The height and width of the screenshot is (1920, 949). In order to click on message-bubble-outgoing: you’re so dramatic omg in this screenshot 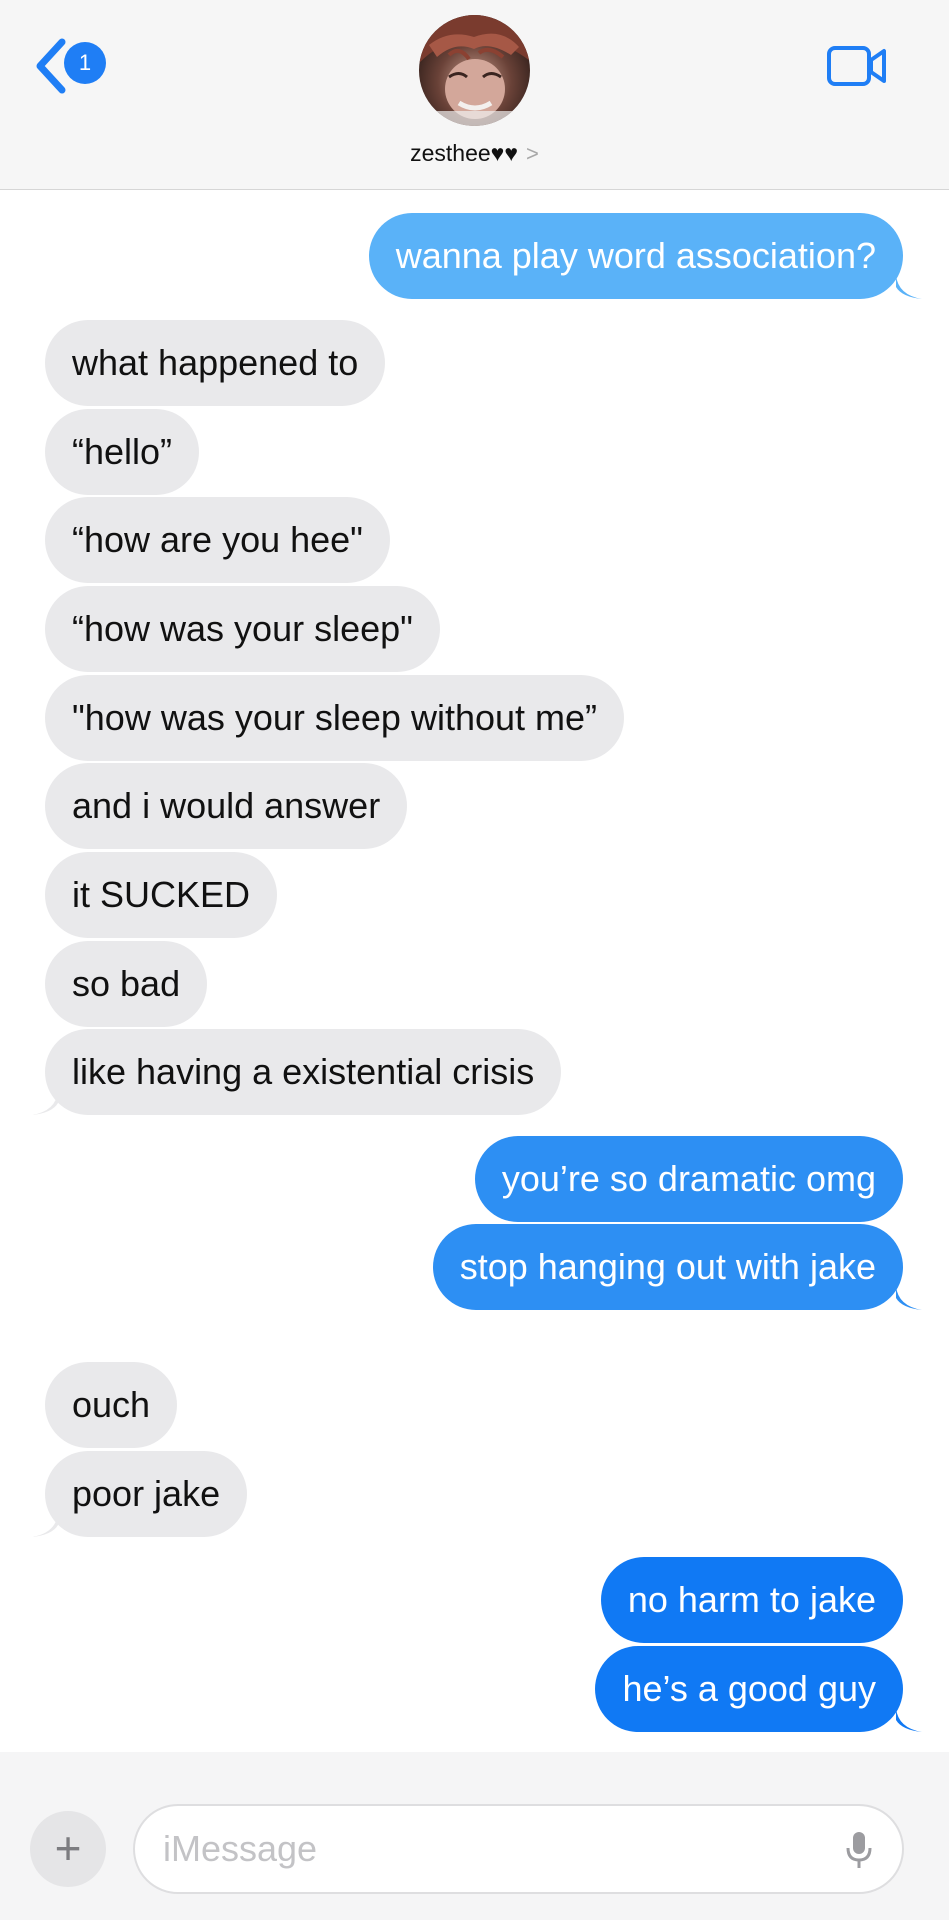, I will do `click(688, 1179)`.